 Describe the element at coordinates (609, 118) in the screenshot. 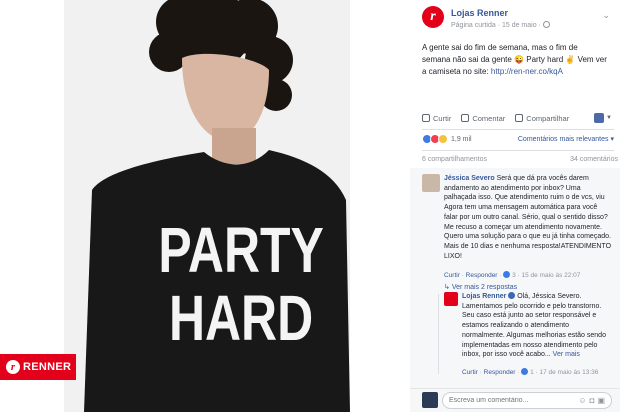

I see `caret-down-icon: ▼` at that location.